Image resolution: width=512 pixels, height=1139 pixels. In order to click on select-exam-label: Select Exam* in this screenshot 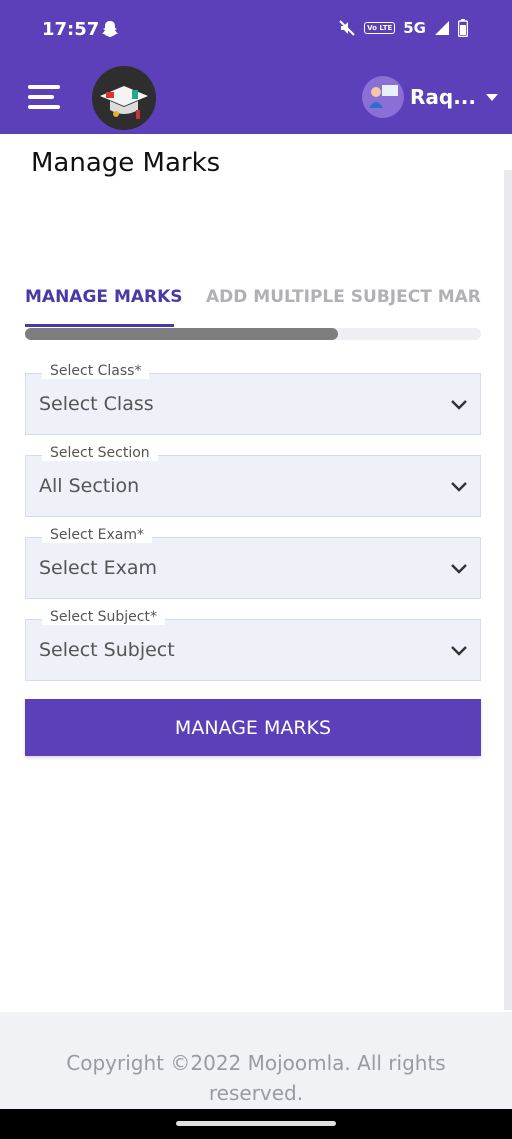, I will do `click(97, 535)`.